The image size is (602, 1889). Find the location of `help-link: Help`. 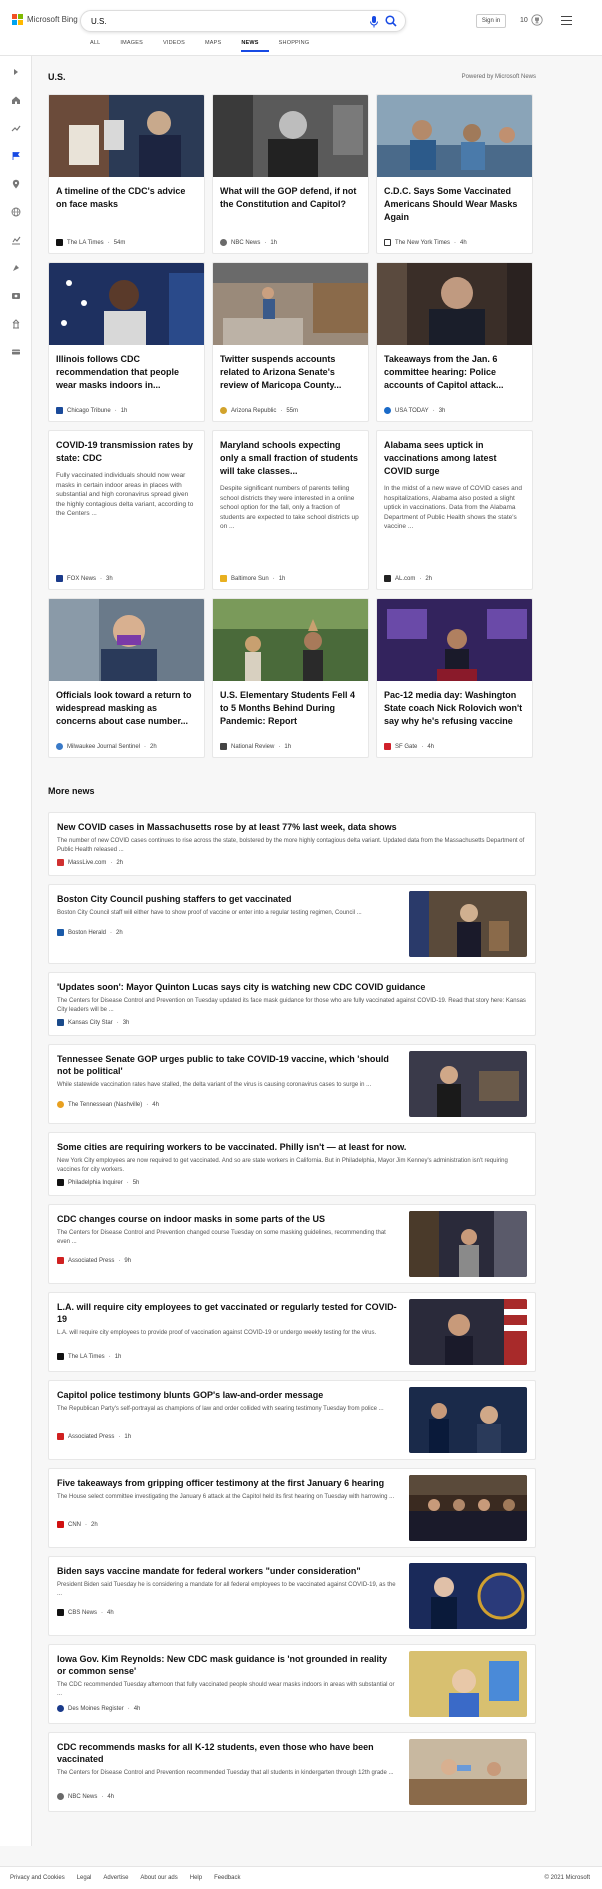

help-link: Help is located at coordinates (196, 1878).